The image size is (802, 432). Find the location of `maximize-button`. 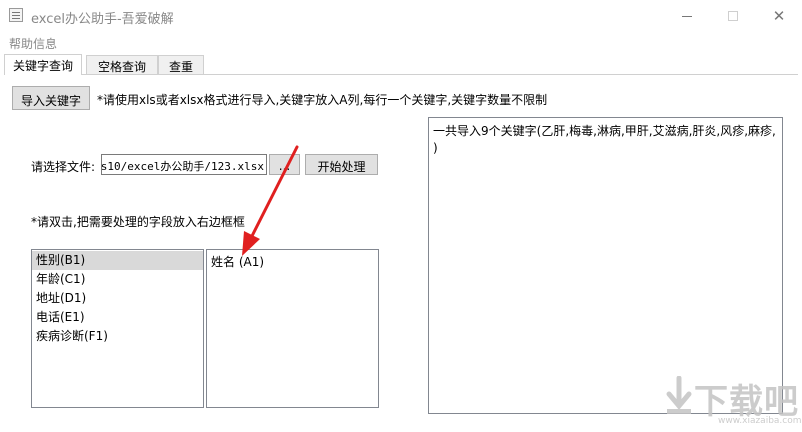

maximize-button is located at coordinates (733, 16).